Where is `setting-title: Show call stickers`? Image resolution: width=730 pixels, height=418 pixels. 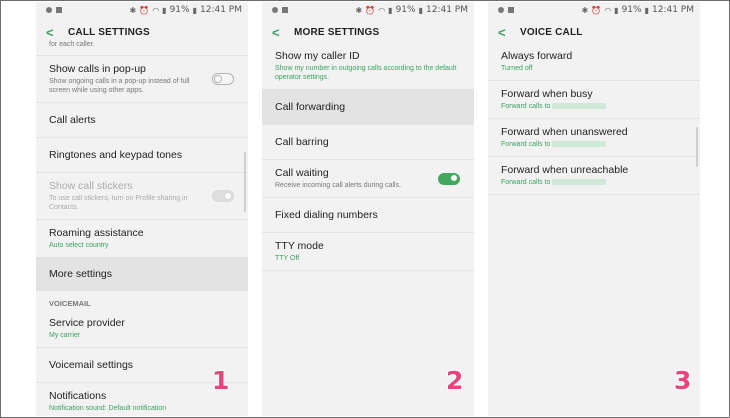
setting-title: Show call stickers is located at coordinates (91, 186).